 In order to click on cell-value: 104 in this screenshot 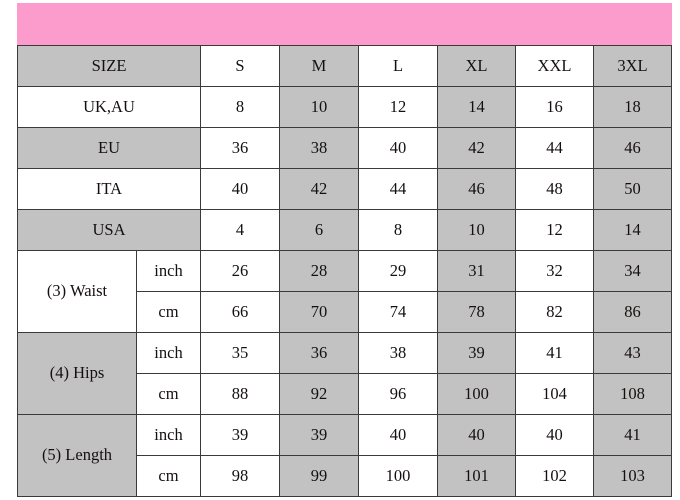, I will do `click(554, 394)`.